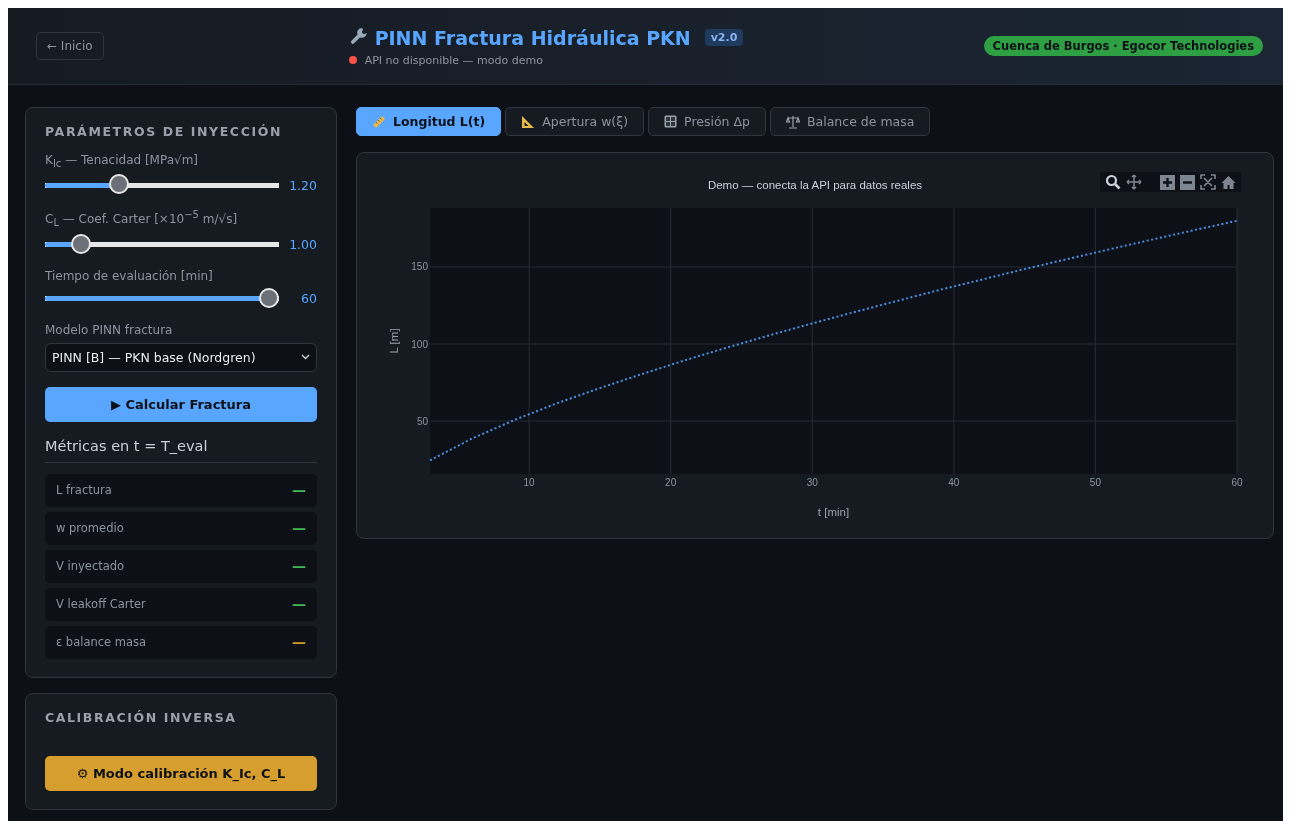  Describe the element at coordinates (142, 219) in the screenshot. I see `slider-label: C$_{L}$ — Coef. Carter [×10$^{−5}$ m/√s]` at that location.